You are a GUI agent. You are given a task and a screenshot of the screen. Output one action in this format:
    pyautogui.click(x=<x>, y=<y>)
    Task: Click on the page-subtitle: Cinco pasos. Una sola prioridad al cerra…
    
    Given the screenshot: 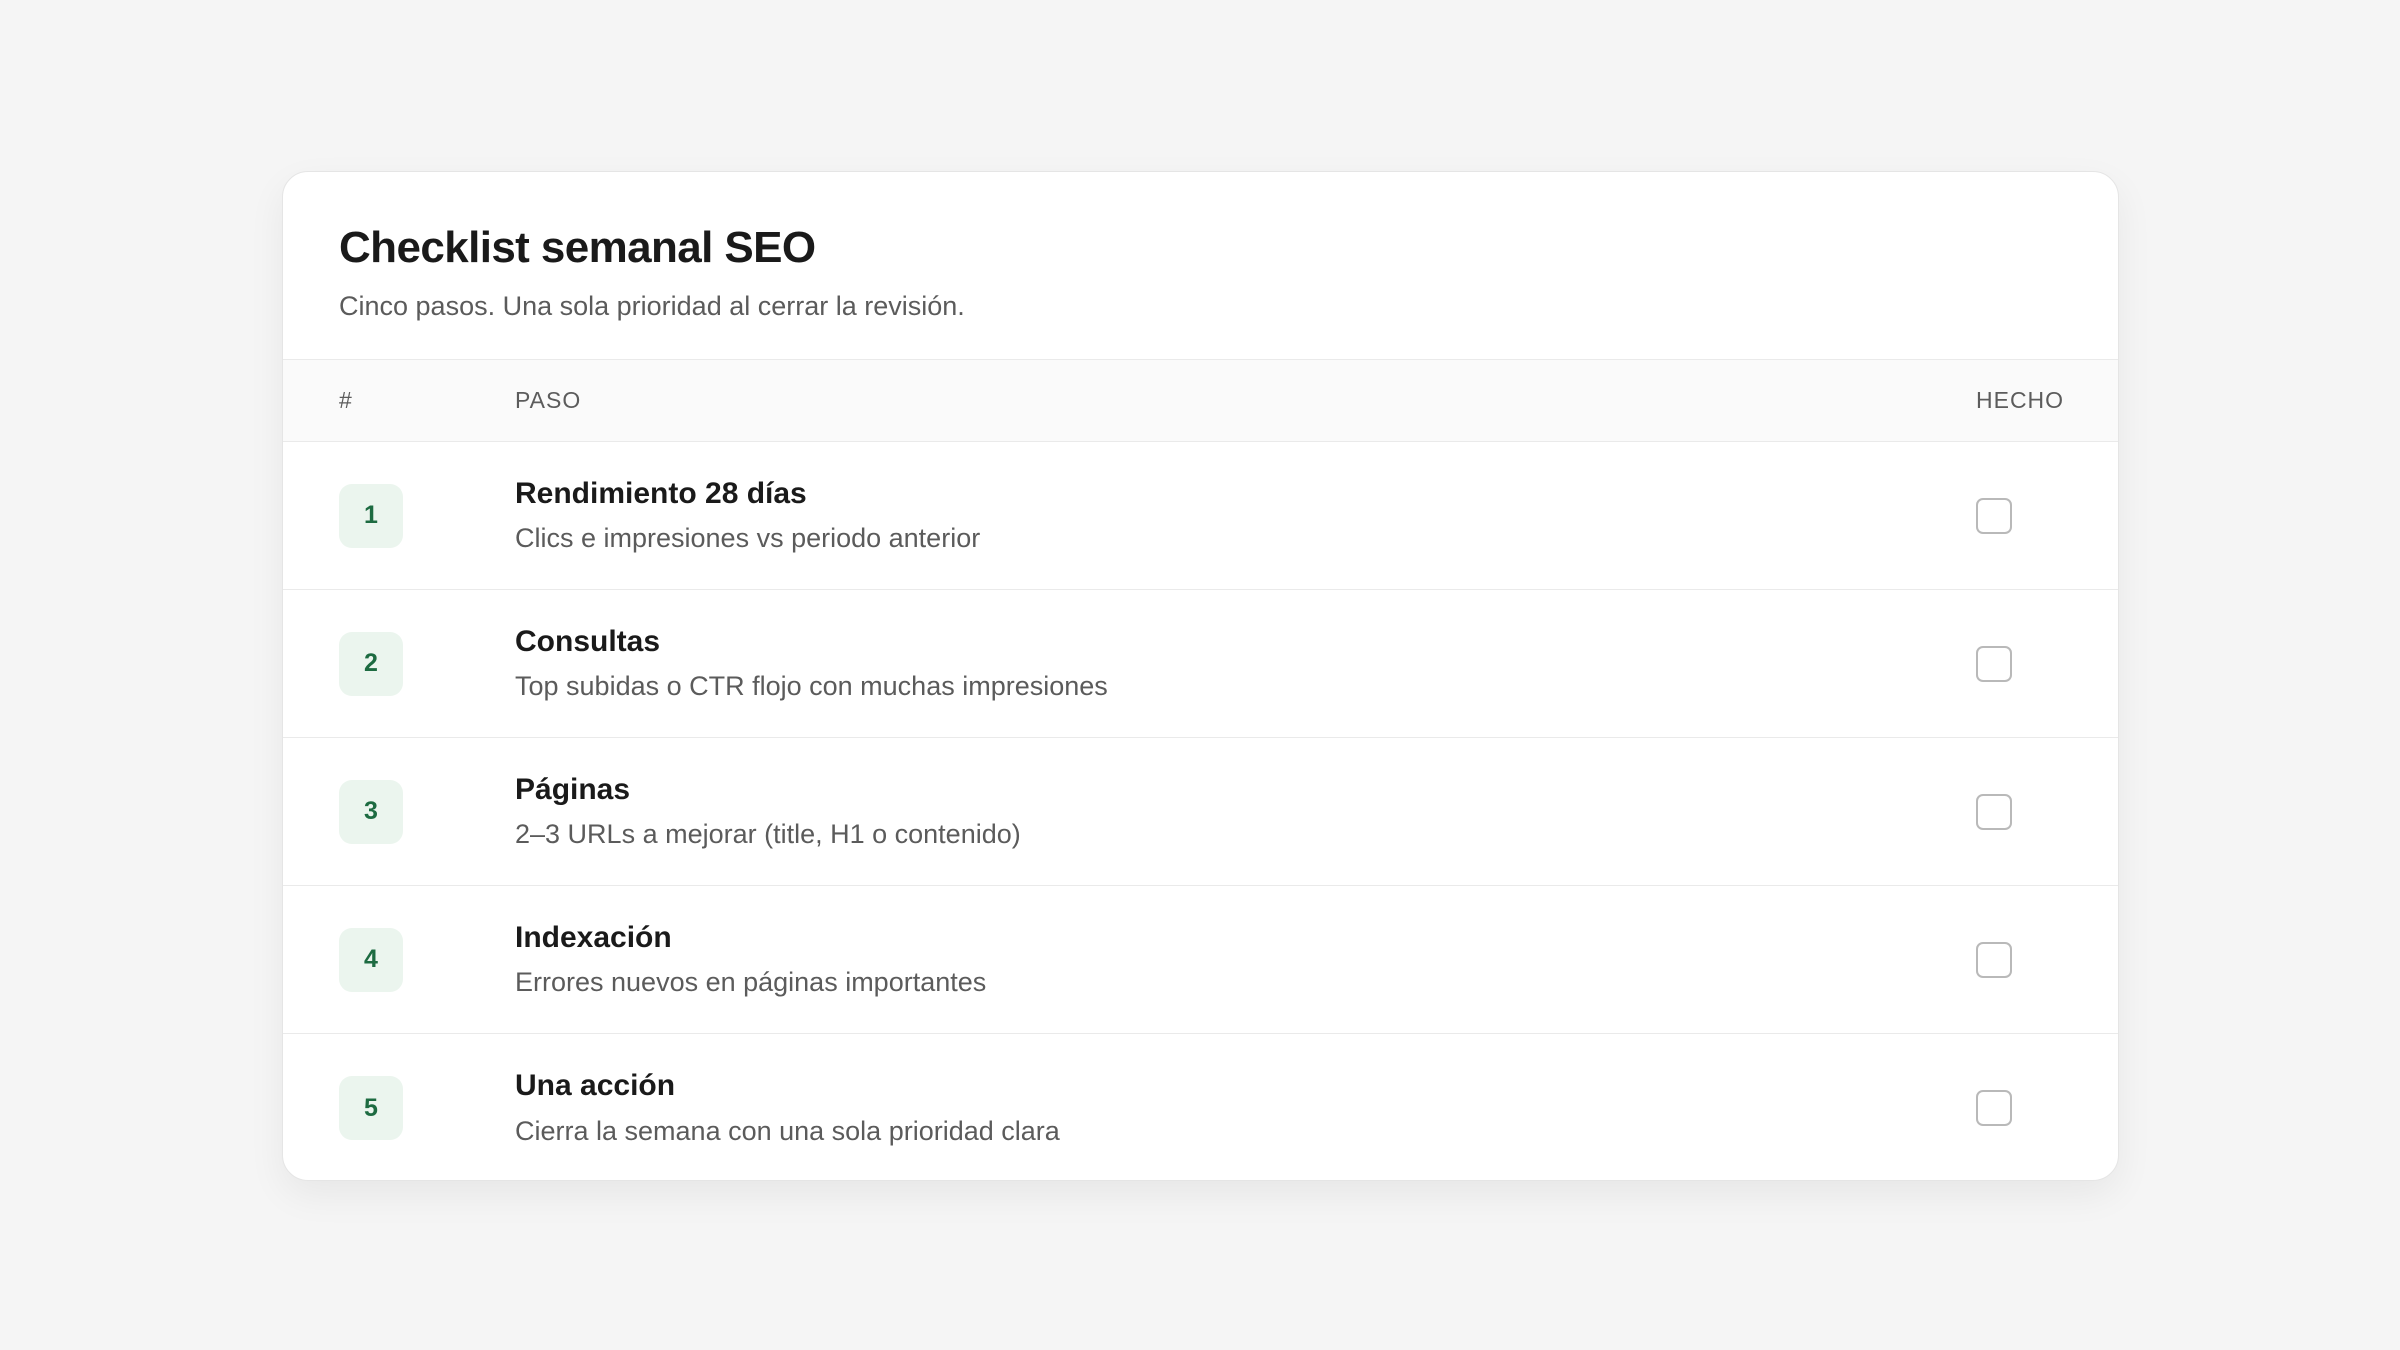 What is the action you would take?
    pyautogui.click(x=652, y=305)
    